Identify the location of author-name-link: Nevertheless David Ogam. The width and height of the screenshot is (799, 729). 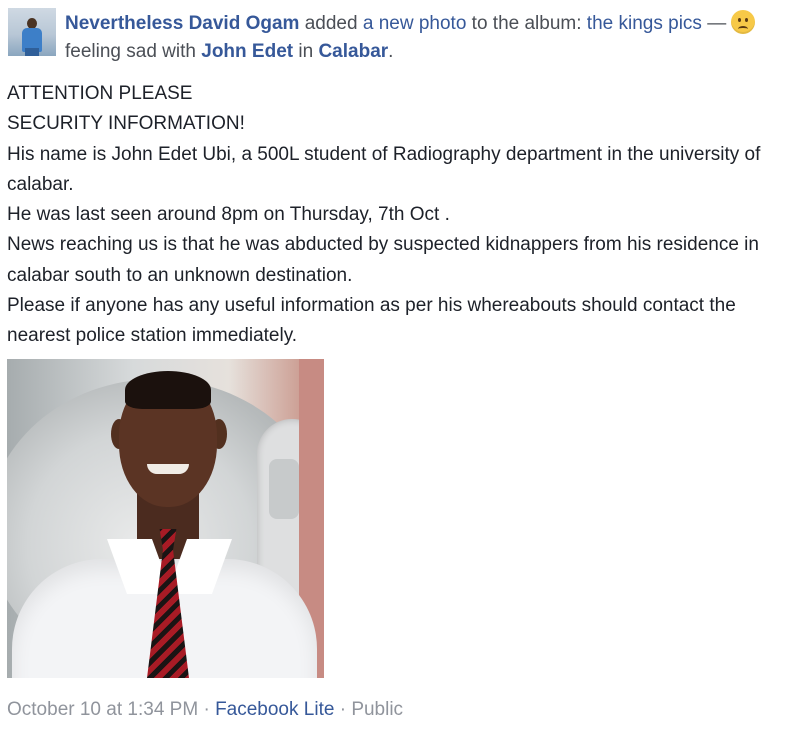
(182, 23).